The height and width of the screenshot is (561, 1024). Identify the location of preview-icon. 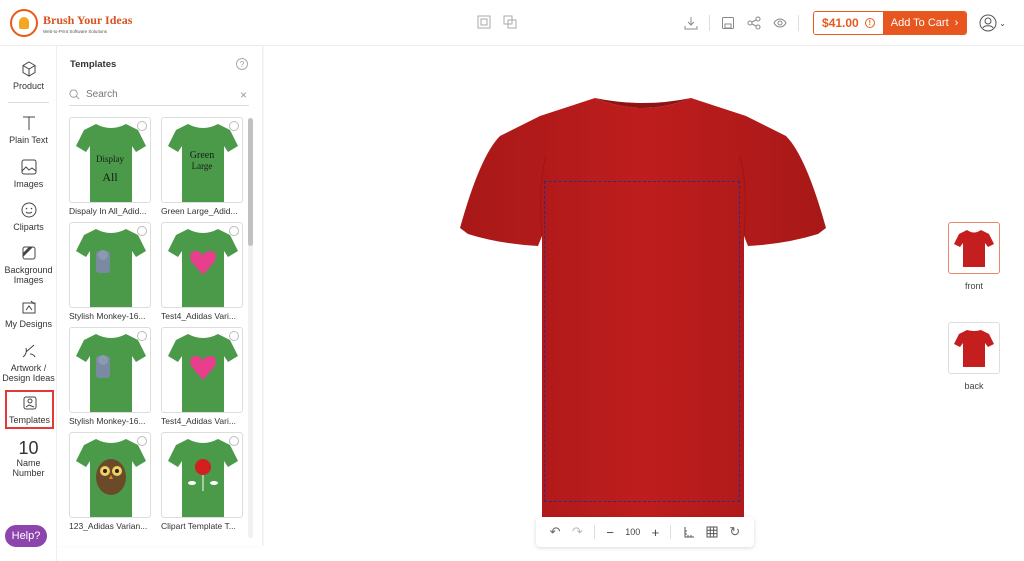
(780, 23).